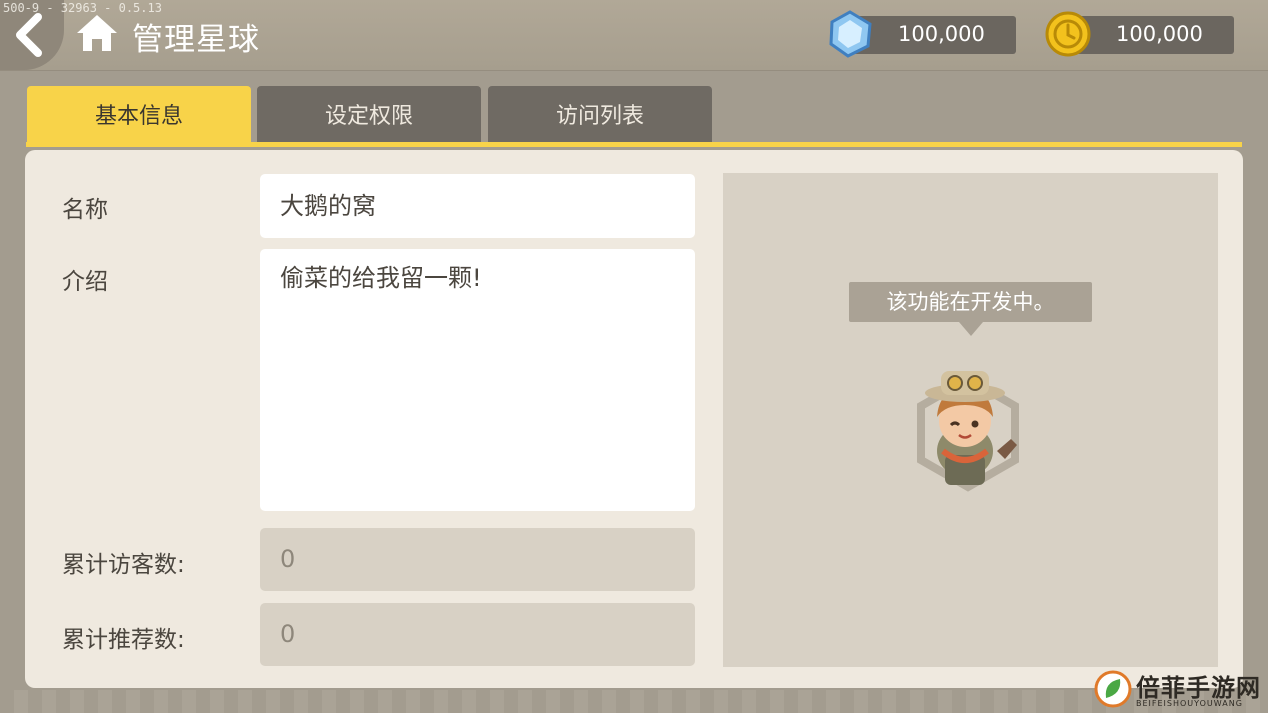 This screenshot has height=713, width=1268. I want to click on gem-icon, so click(850, 34).